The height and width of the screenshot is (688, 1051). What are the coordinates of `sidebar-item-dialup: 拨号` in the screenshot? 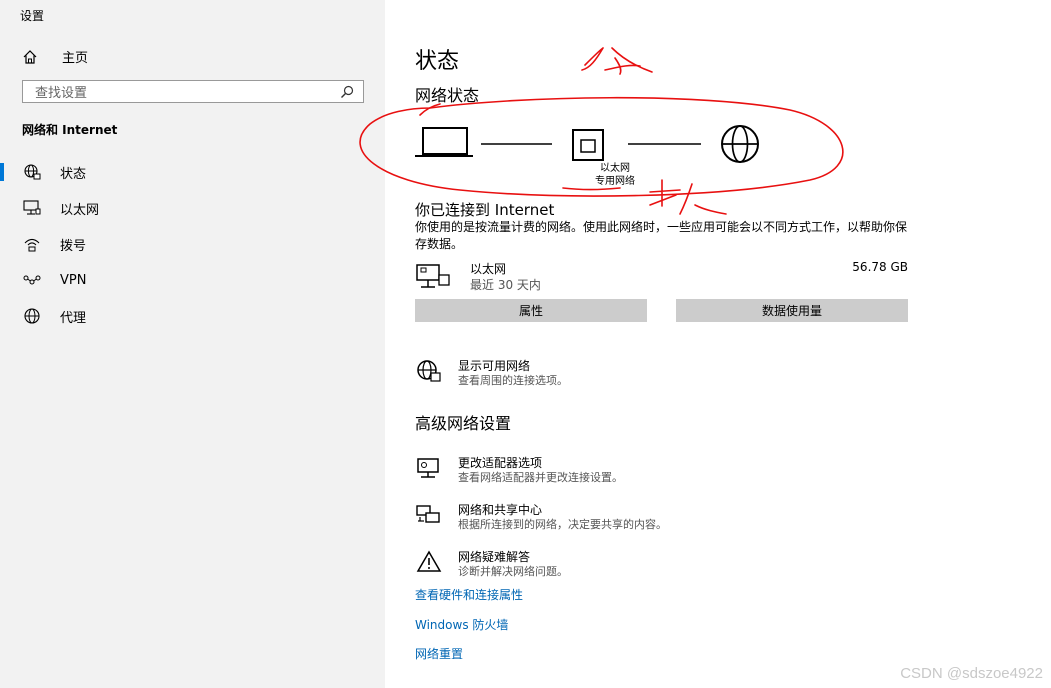 It's located at (192, 244).